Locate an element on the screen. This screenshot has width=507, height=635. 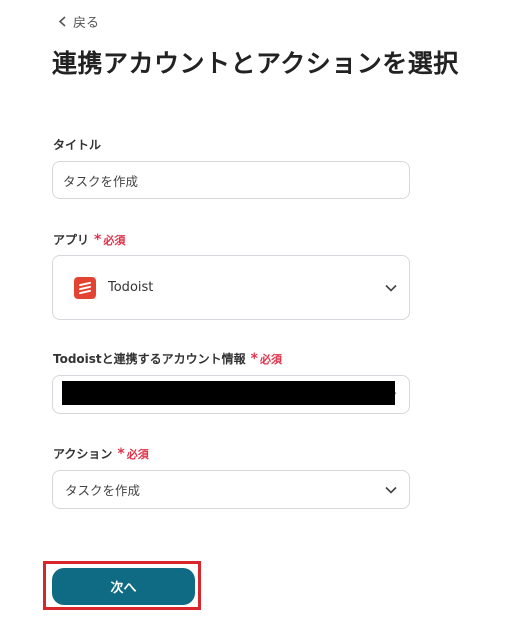
page-title: 連携アカウントとアクションを選択 is located at coordinates (255, 63).